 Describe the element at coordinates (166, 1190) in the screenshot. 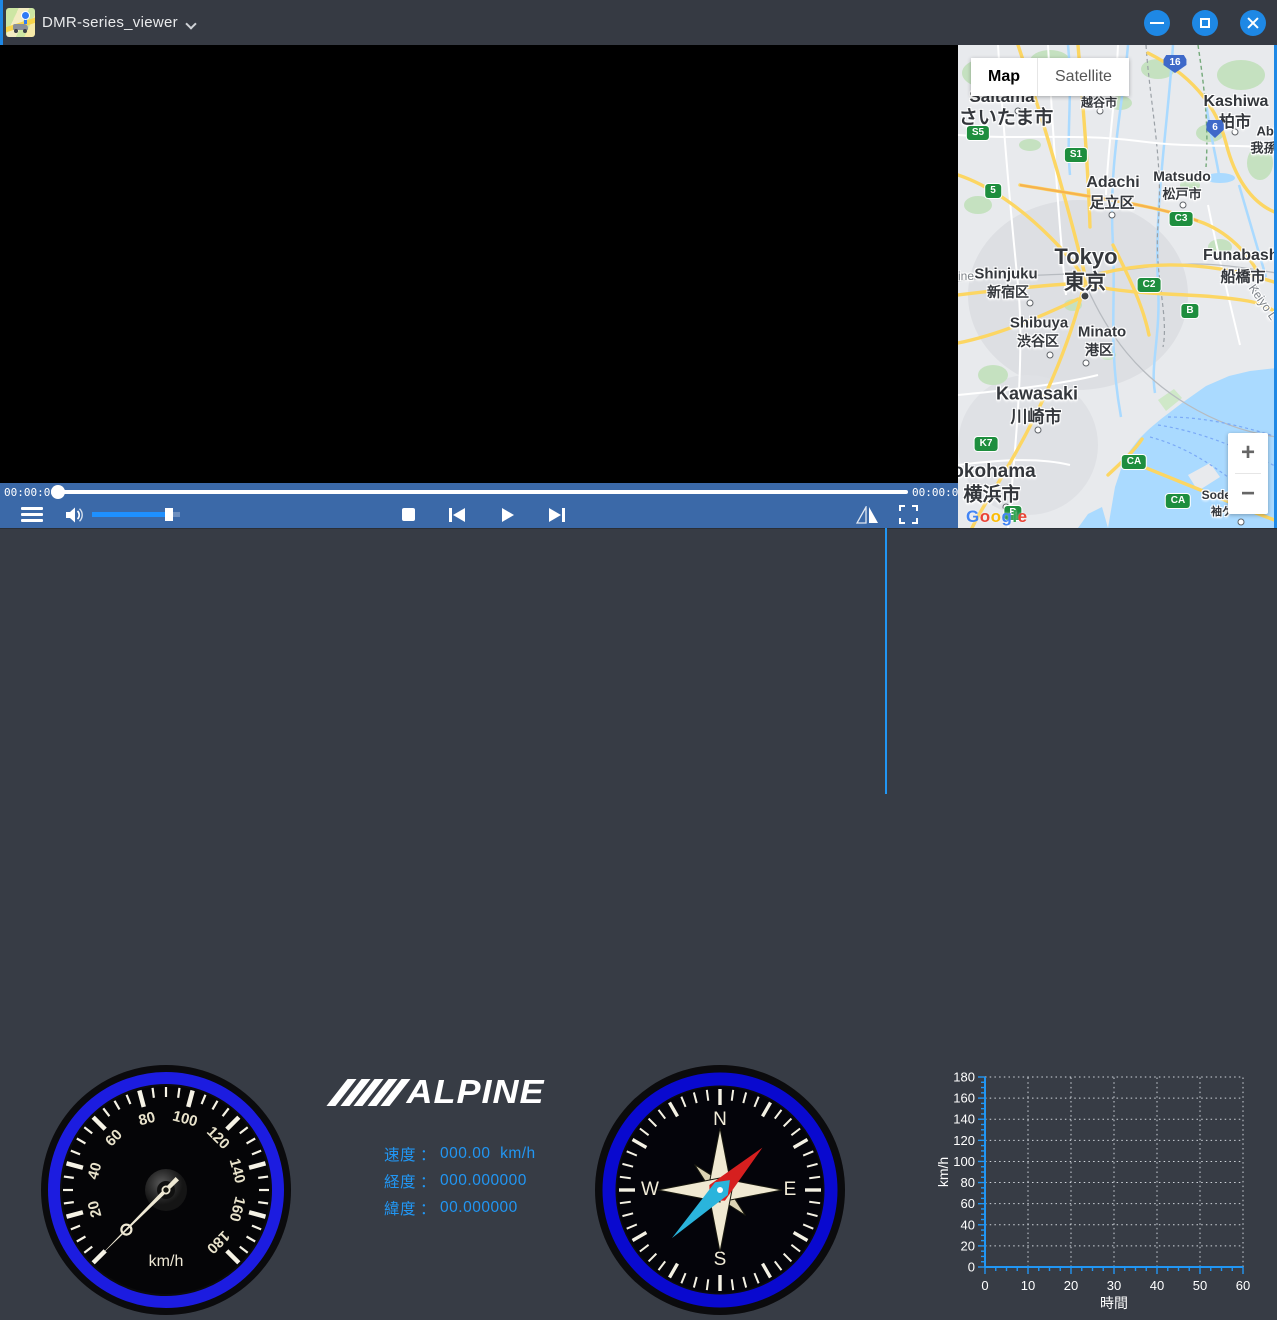

I see `speedometer-gauge: 20406080 100120140160180km/h` at that location.